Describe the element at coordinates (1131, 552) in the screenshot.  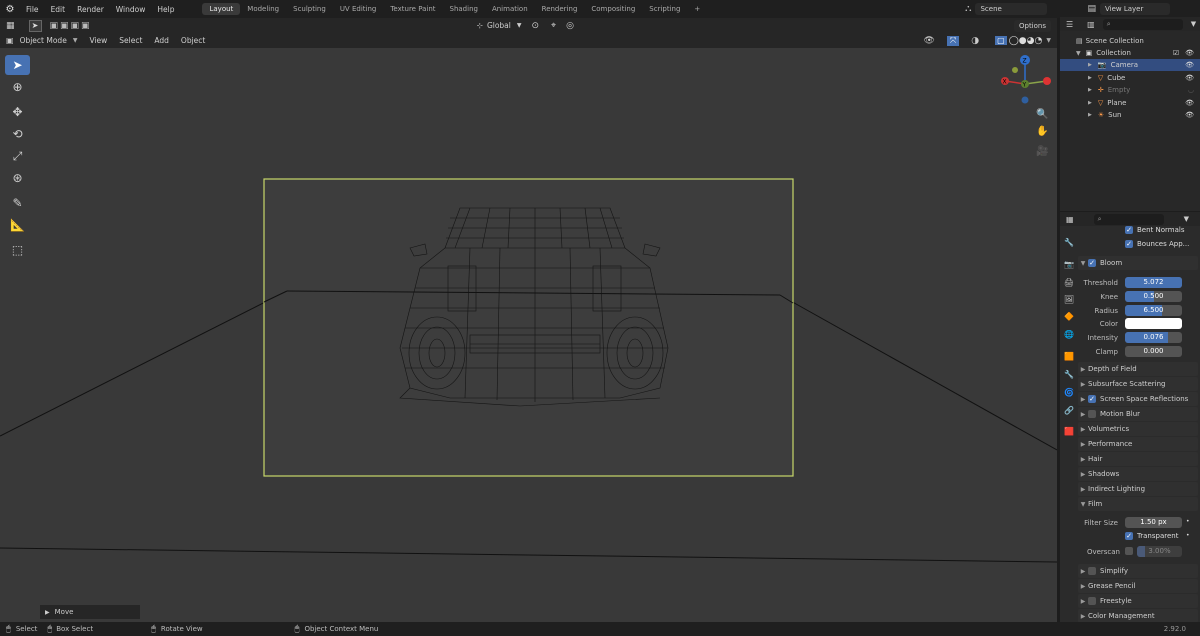
I see `overscan-checkbox` at that location.